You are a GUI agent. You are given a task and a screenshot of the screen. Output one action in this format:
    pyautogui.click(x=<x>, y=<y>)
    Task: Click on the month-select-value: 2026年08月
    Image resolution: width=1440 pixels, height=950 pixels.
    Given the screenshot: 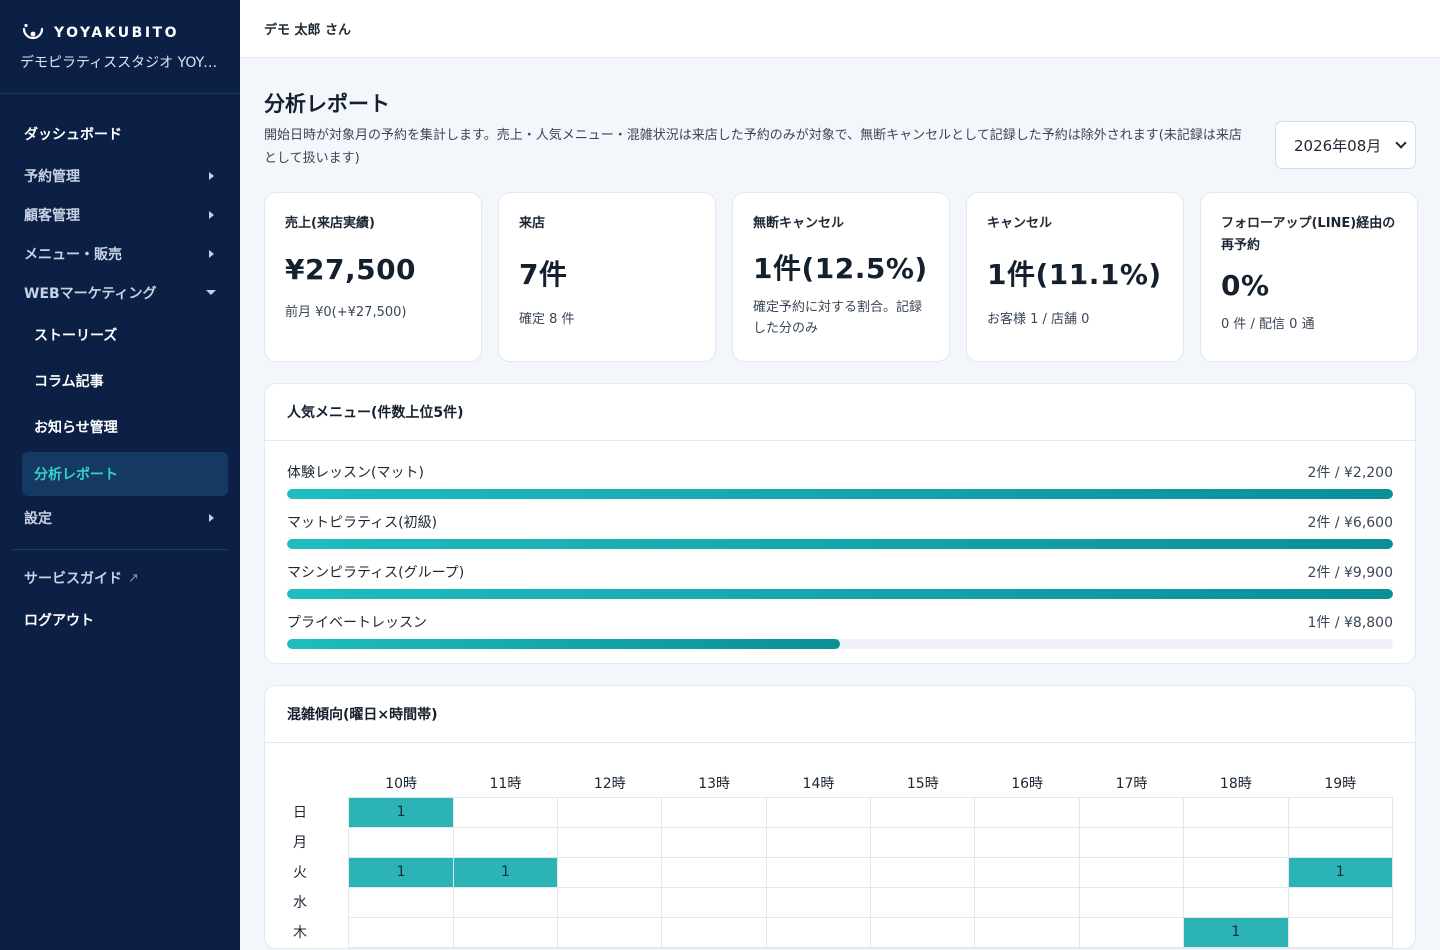 What is the action you would take?
    pyautogui.click(x=1338, y=145)
    